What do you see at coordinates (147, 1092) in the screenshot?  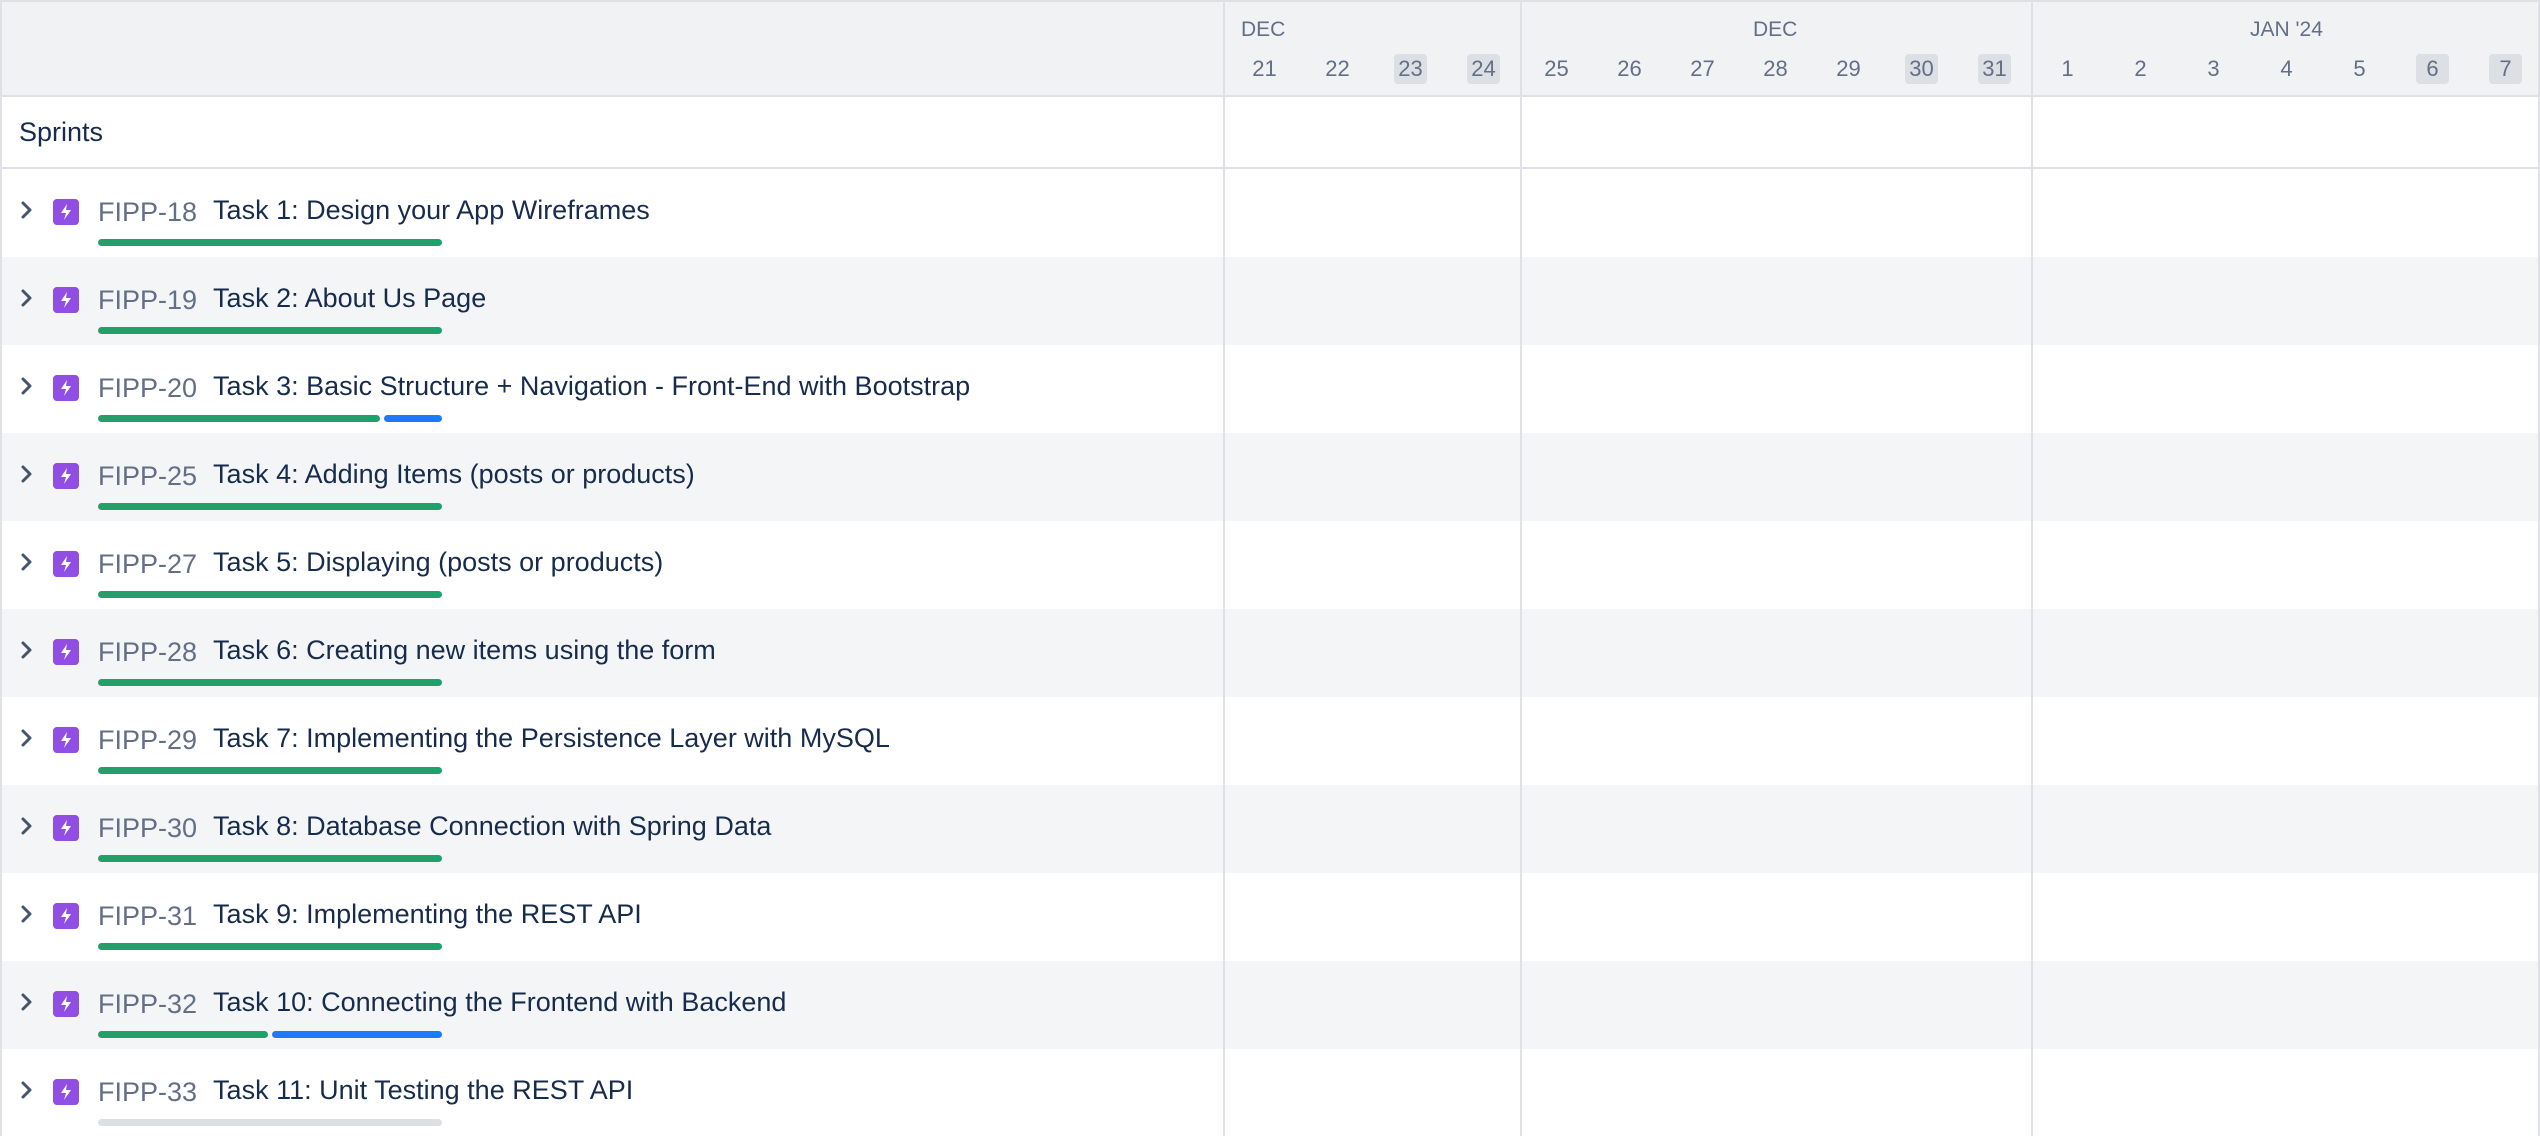 I see `task-key-link: FIPP-33` at bounding box center [147, 1092].